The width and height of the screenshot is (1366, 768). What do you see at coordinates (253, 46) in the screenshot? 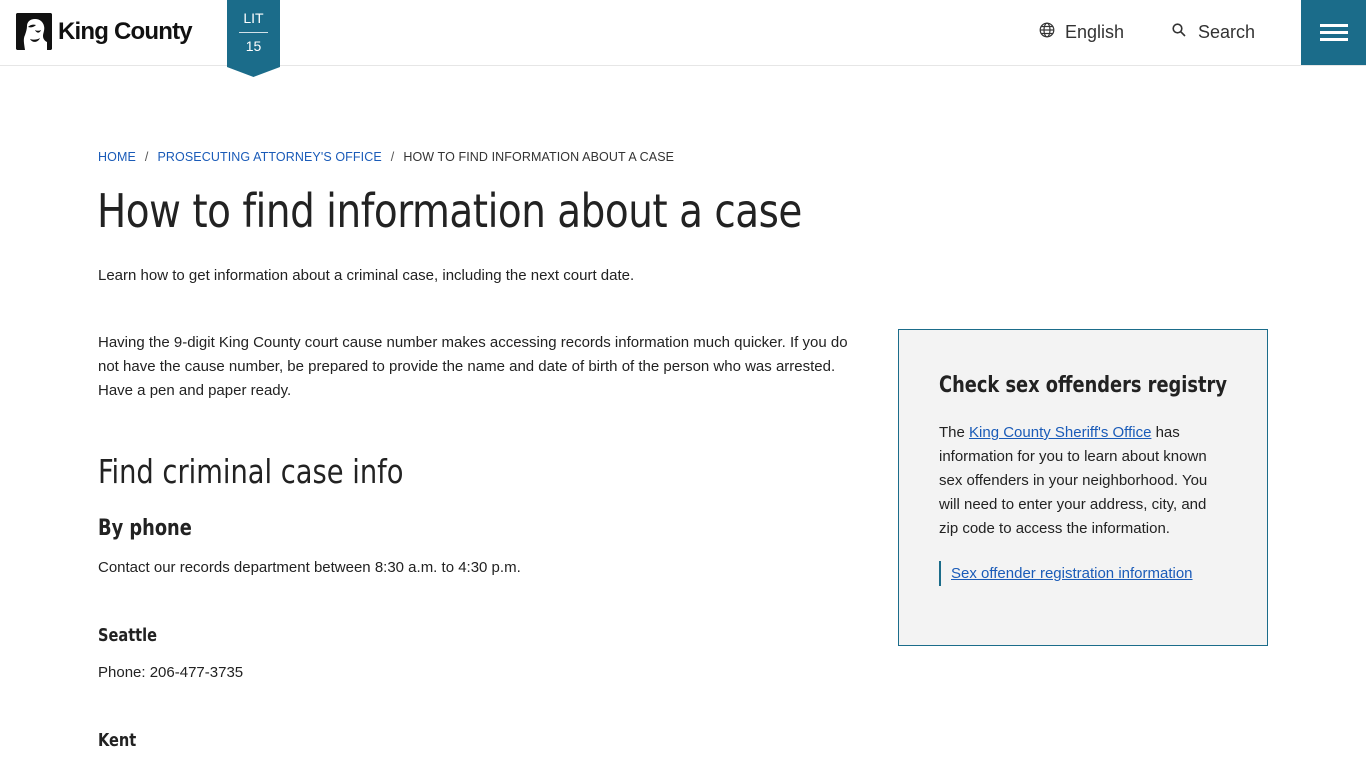
I see `lit-badge-bottom: 15` at bounding box center [253, 46].